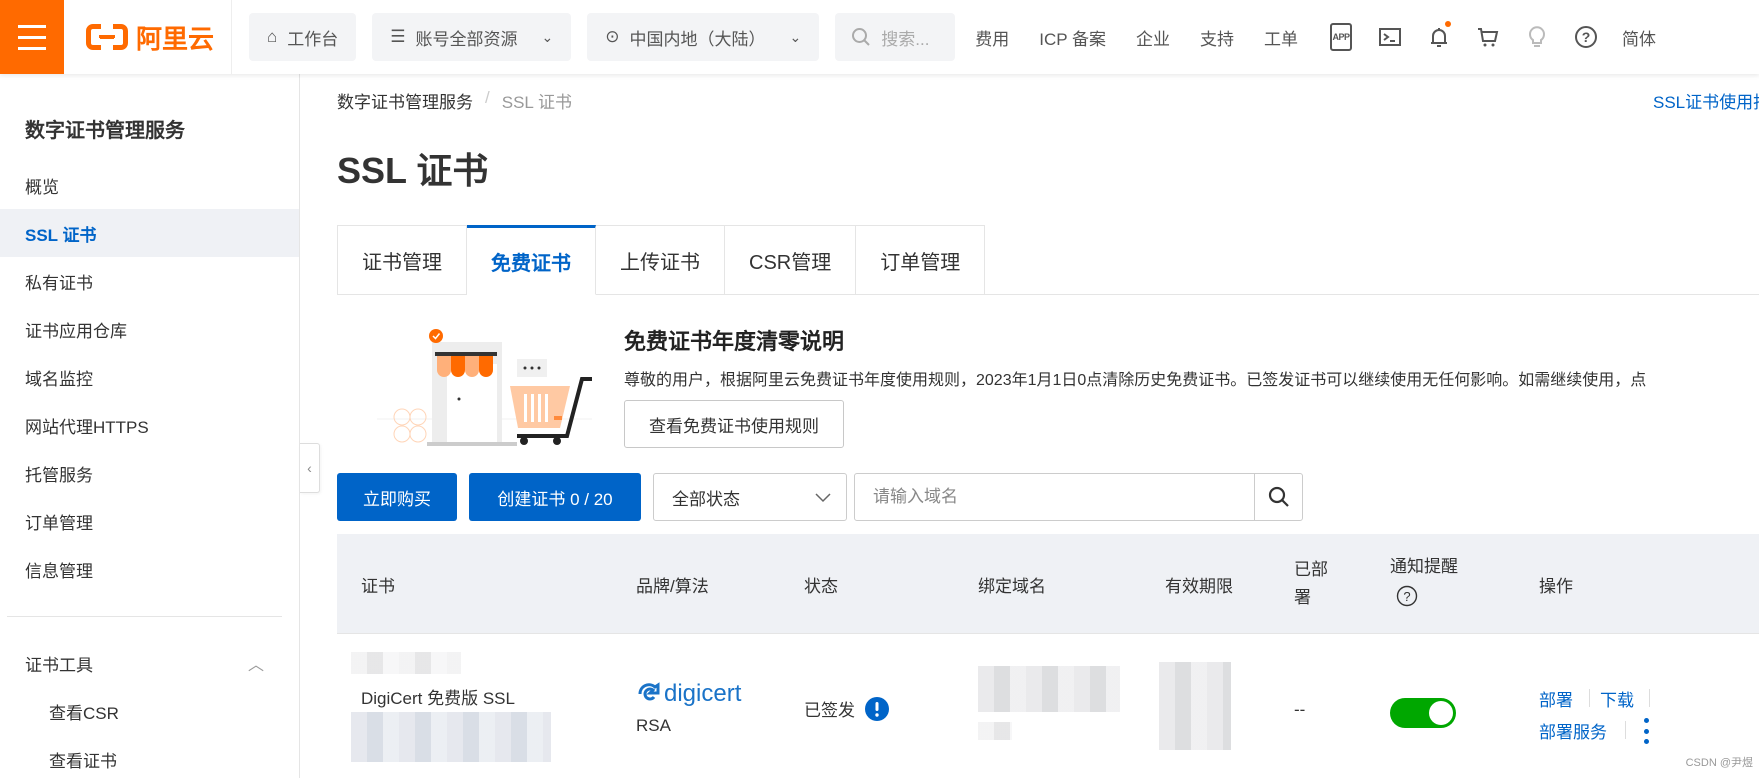 The width and height of the screenshot is (1759, 778). Describe the element at coordinates (877, 708) in the screenshot. I see `info-alert-icon` at that location.